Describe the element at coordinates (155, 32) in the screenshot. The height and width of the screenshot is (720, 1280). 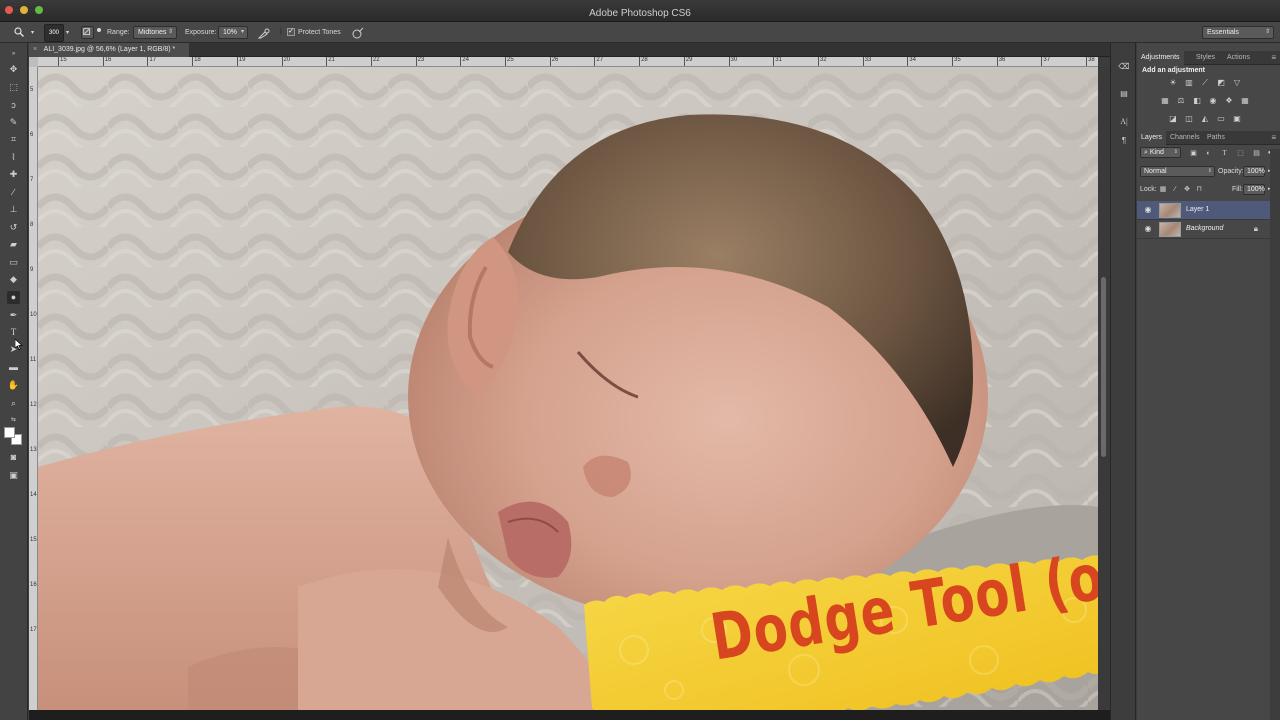
I see `range-select: Midtones ⇕` at that location.